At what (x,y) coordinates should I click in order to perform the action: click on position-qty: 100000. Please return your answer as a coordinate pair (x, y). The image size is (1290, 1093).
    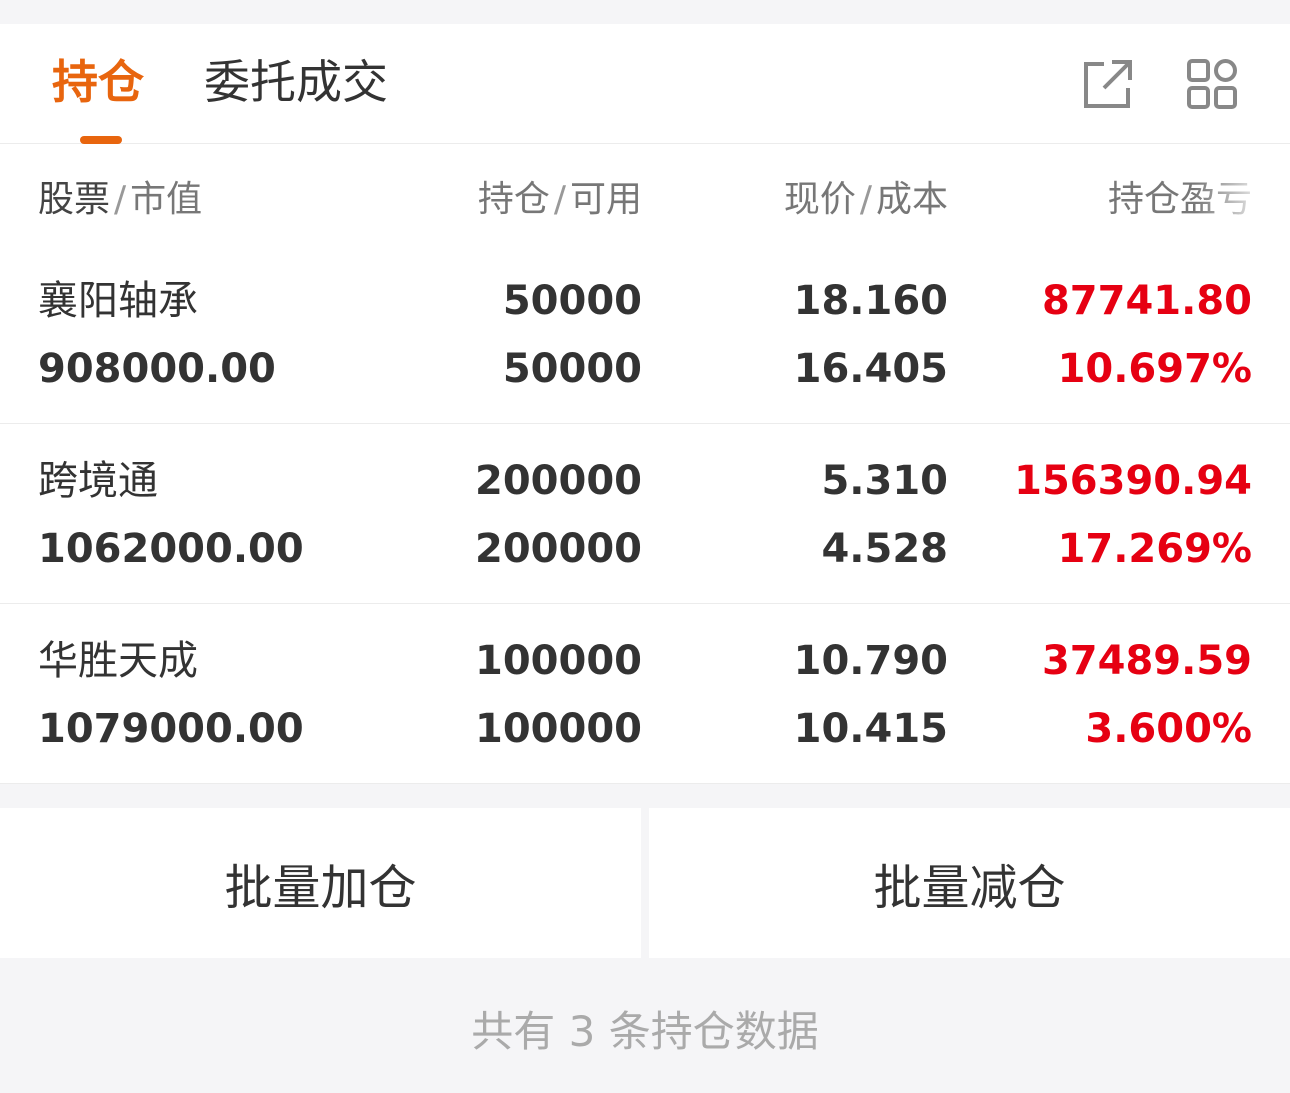
    Looking at the image, I should click on (558, 661).